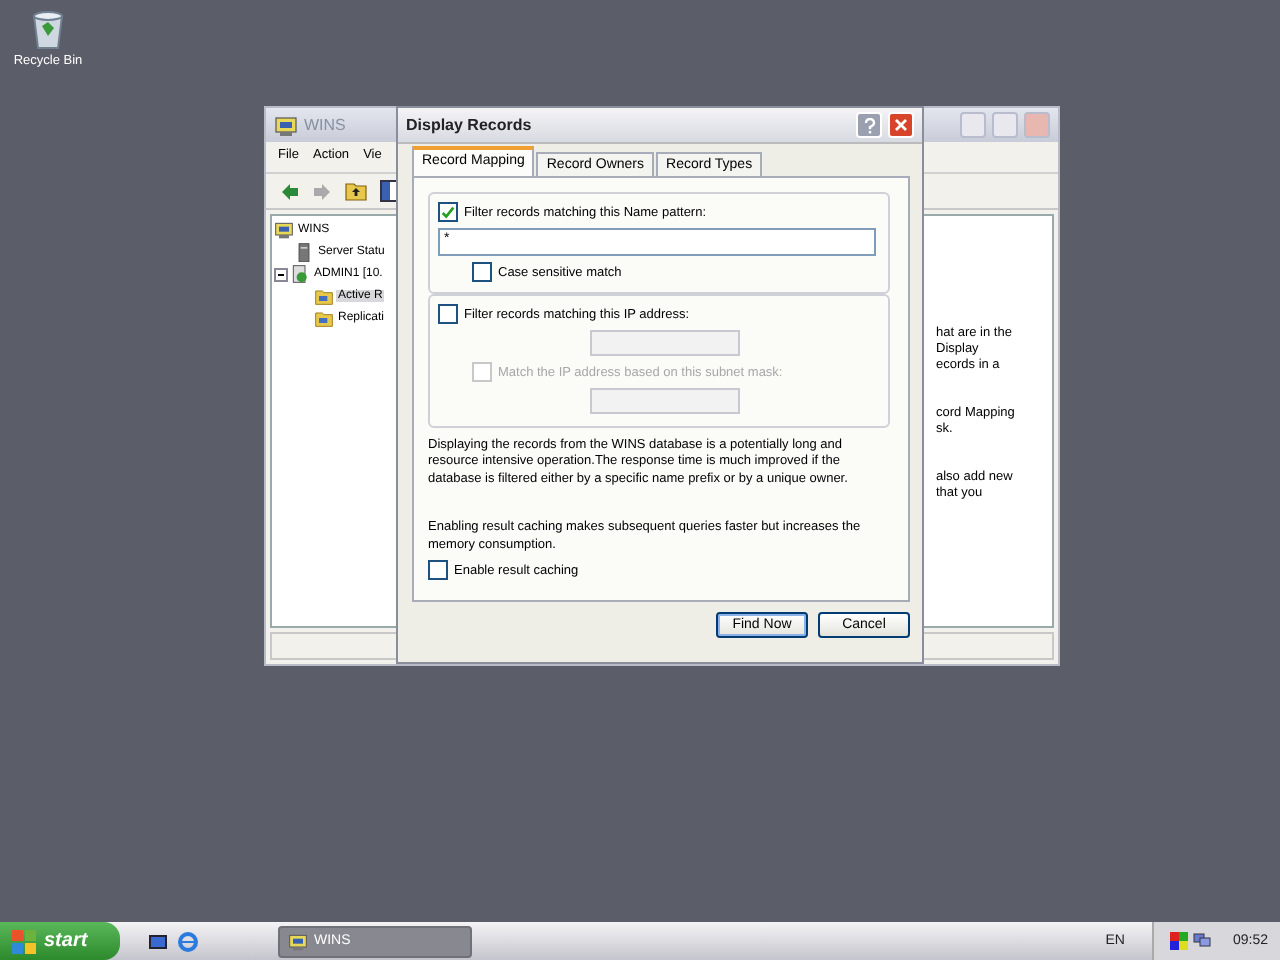 This screenshot has width=1280, height=960. Describe the element at coordinates (356, 191) in the screenshot. I see `up-folder-icon` at that location.